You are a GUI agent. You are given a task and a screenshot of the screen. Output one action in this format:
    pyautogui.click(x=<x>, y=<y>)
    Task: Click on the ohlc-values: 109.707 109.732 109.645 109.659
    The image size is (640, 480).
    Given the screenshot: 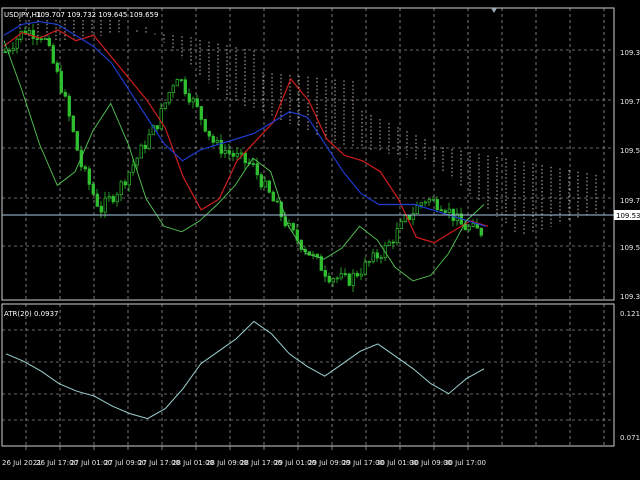 What is the action you would take?
    pyautogui.click(x=97, y=15)
    